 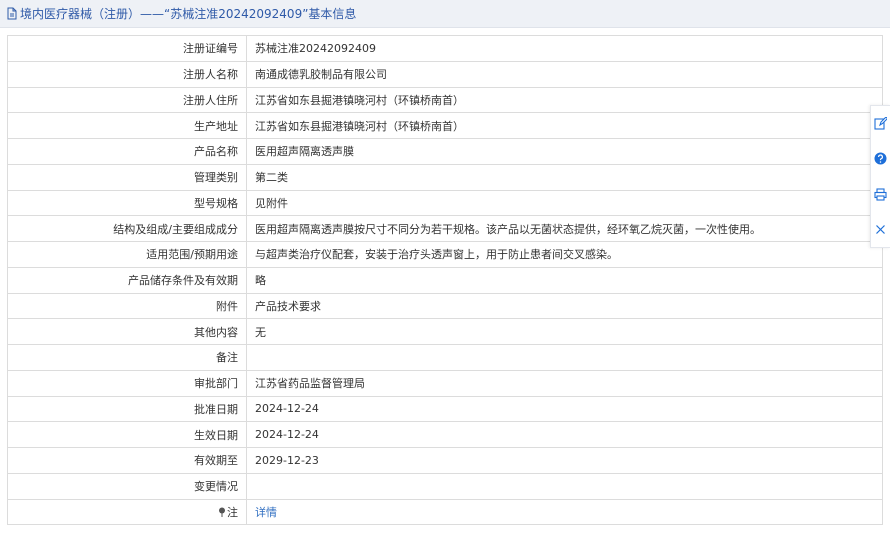 I want to click on details-link: 详情, so click(x=266, y=512).